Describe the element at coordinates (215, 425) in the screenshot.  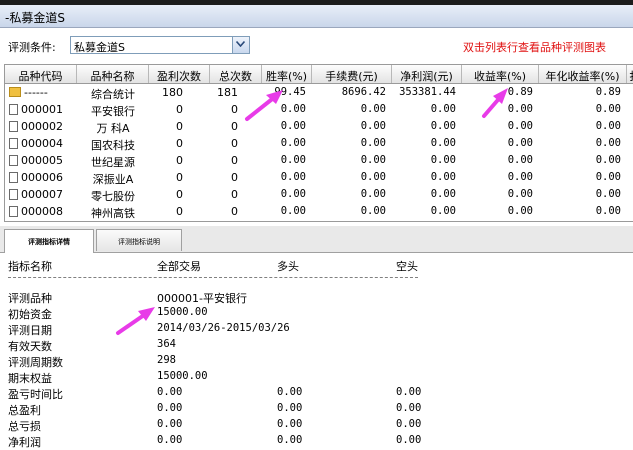
I see `detail-row: 总亏损 0.00 0.00 0.00` at that location.